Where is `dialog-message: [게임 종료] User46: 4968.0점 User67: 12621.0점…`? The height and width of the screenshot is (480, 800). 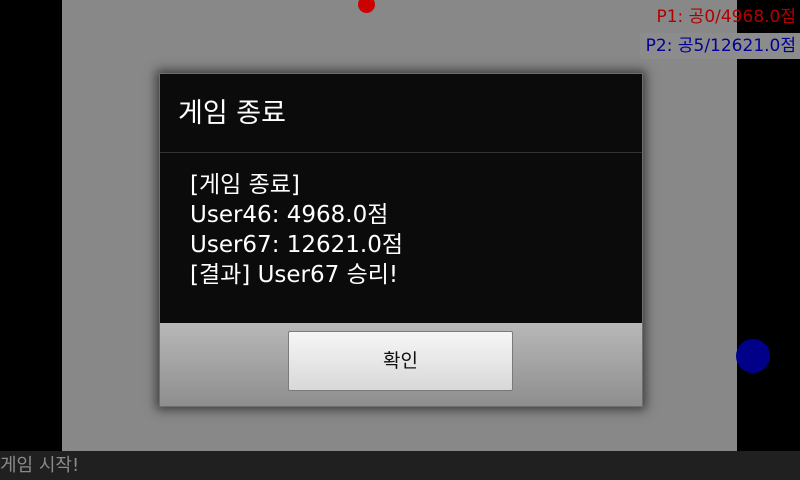
dialog-message: [게임 종료] User46: 4968.0점 User67: 12621.0점… is located at coordinates (296, 230).